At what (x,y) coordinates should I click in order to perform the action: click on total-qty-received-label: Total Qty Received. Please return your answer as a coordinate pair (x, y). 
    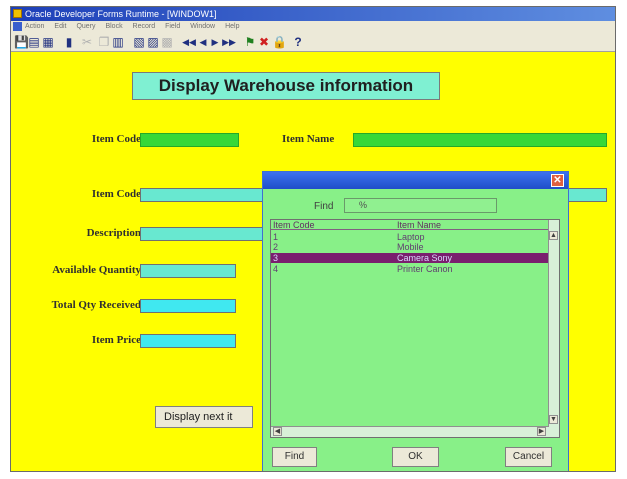
    Looking at the image, I should click on (96, 305).